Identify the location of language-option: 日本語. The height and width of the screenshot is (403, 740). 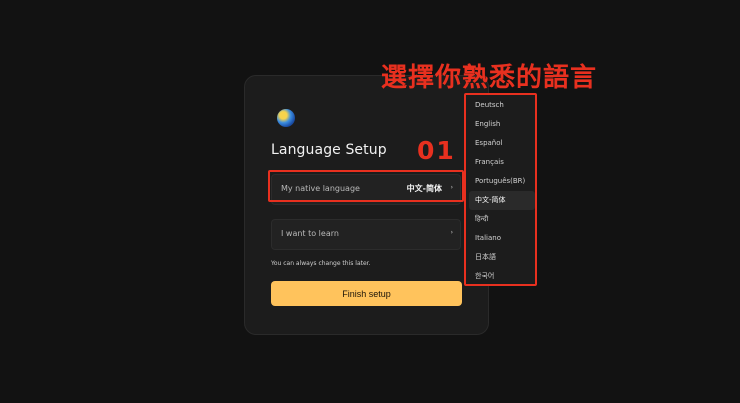
(502, 257).